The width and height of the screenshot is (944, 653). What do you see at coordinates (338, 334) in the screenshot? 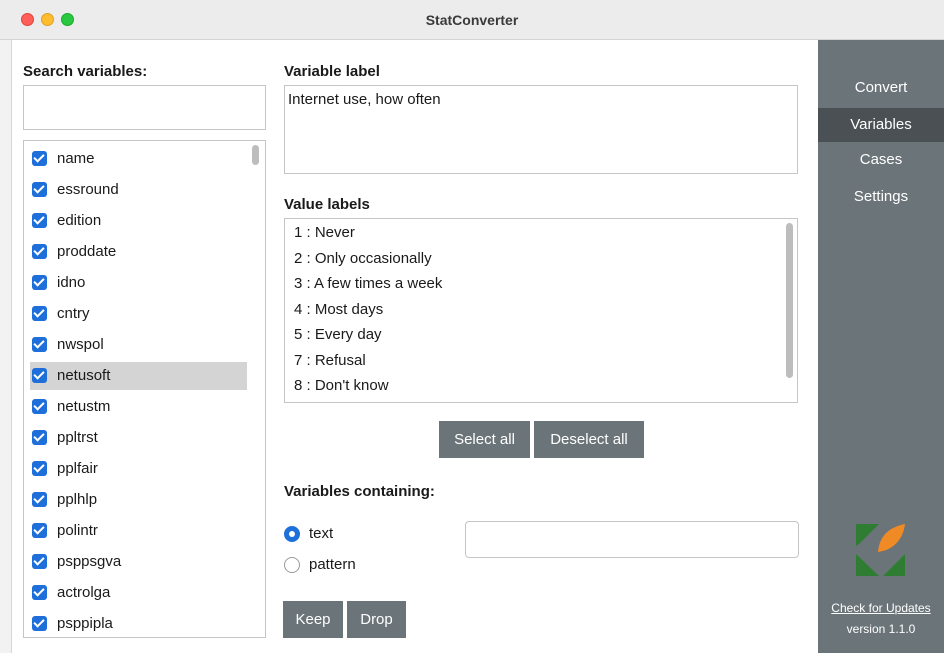
I see `value-label-item: 5 : Every day` at bounding box center [338, 334].